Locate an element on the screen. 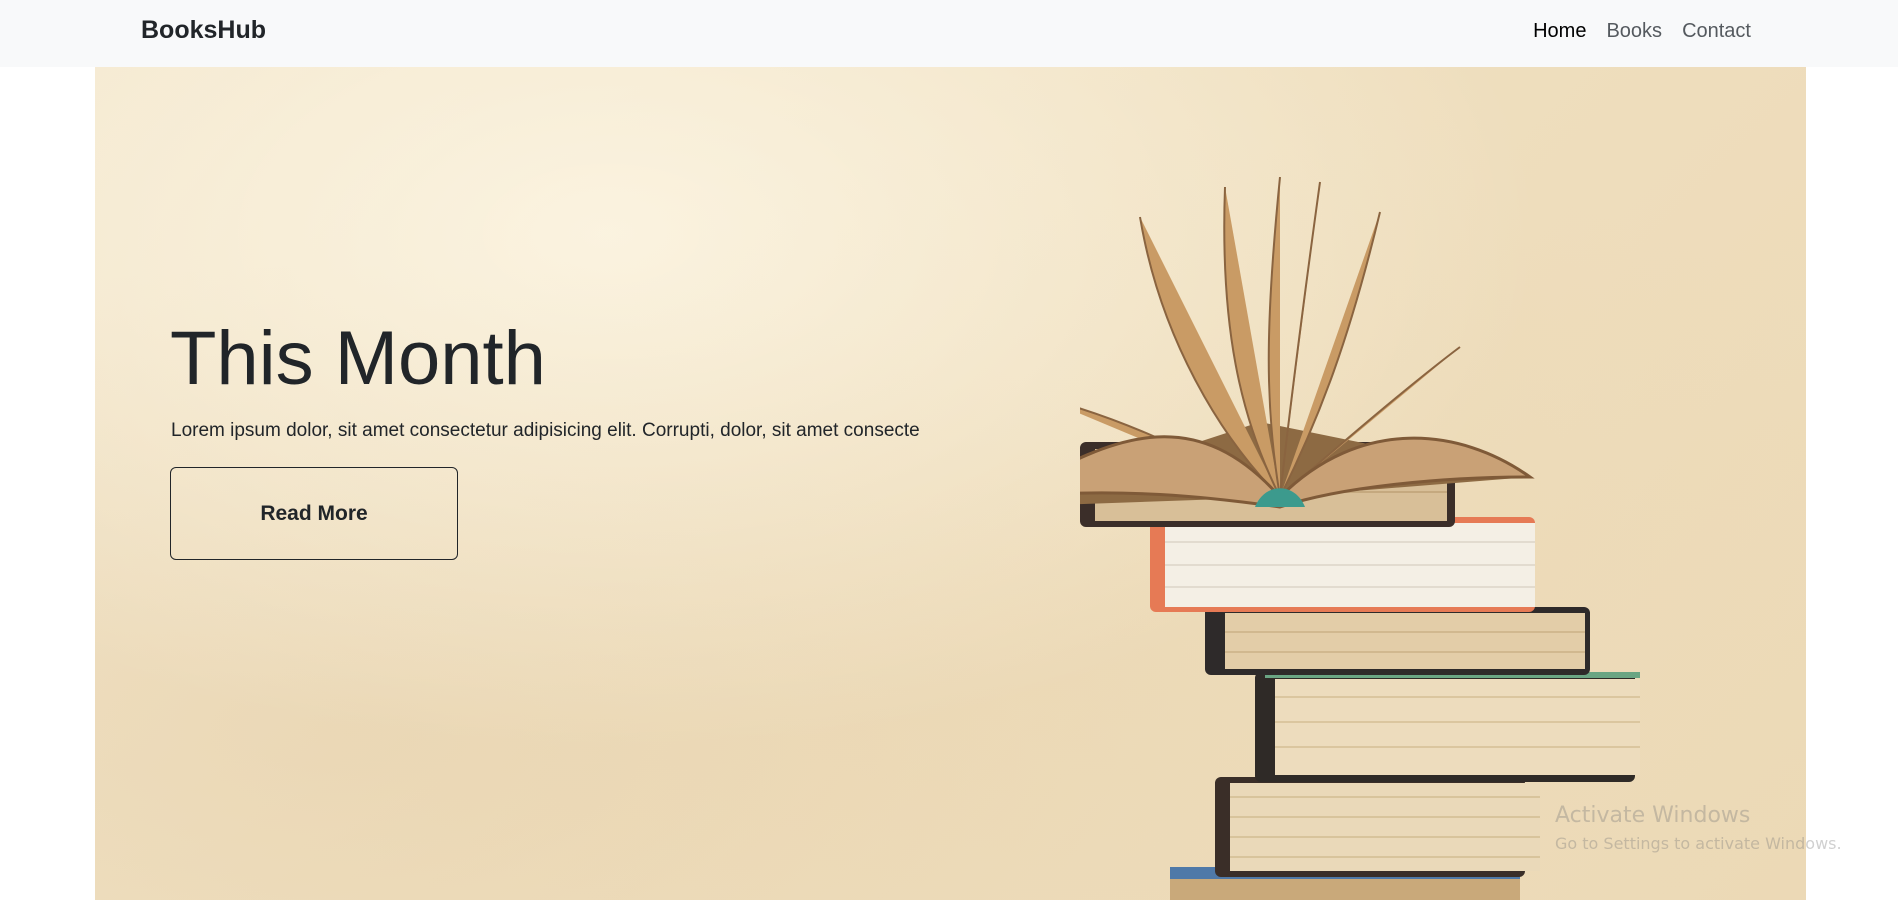  hero-title: This Month is located at coordinates (358, 358).